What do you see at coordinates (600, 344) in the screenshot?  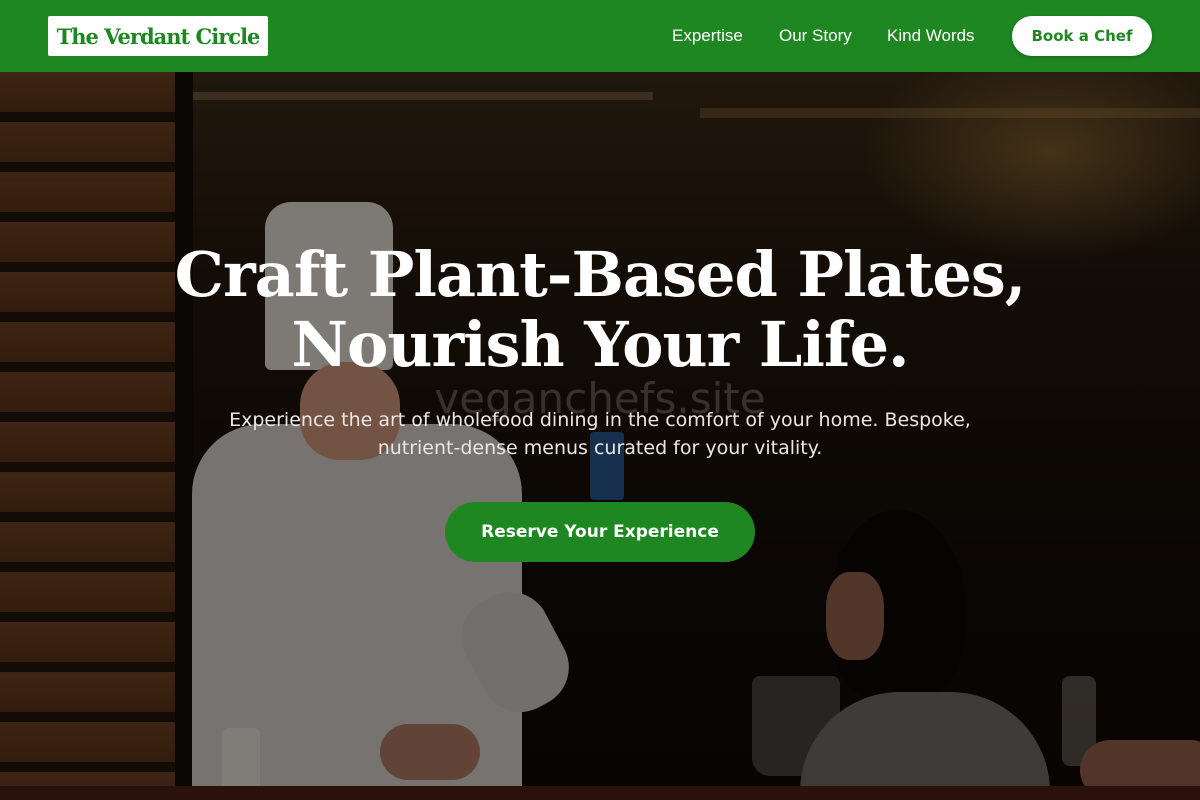 I see `hero-headline-line2: Nourish Your Life.` at bounding box center [600, 344].